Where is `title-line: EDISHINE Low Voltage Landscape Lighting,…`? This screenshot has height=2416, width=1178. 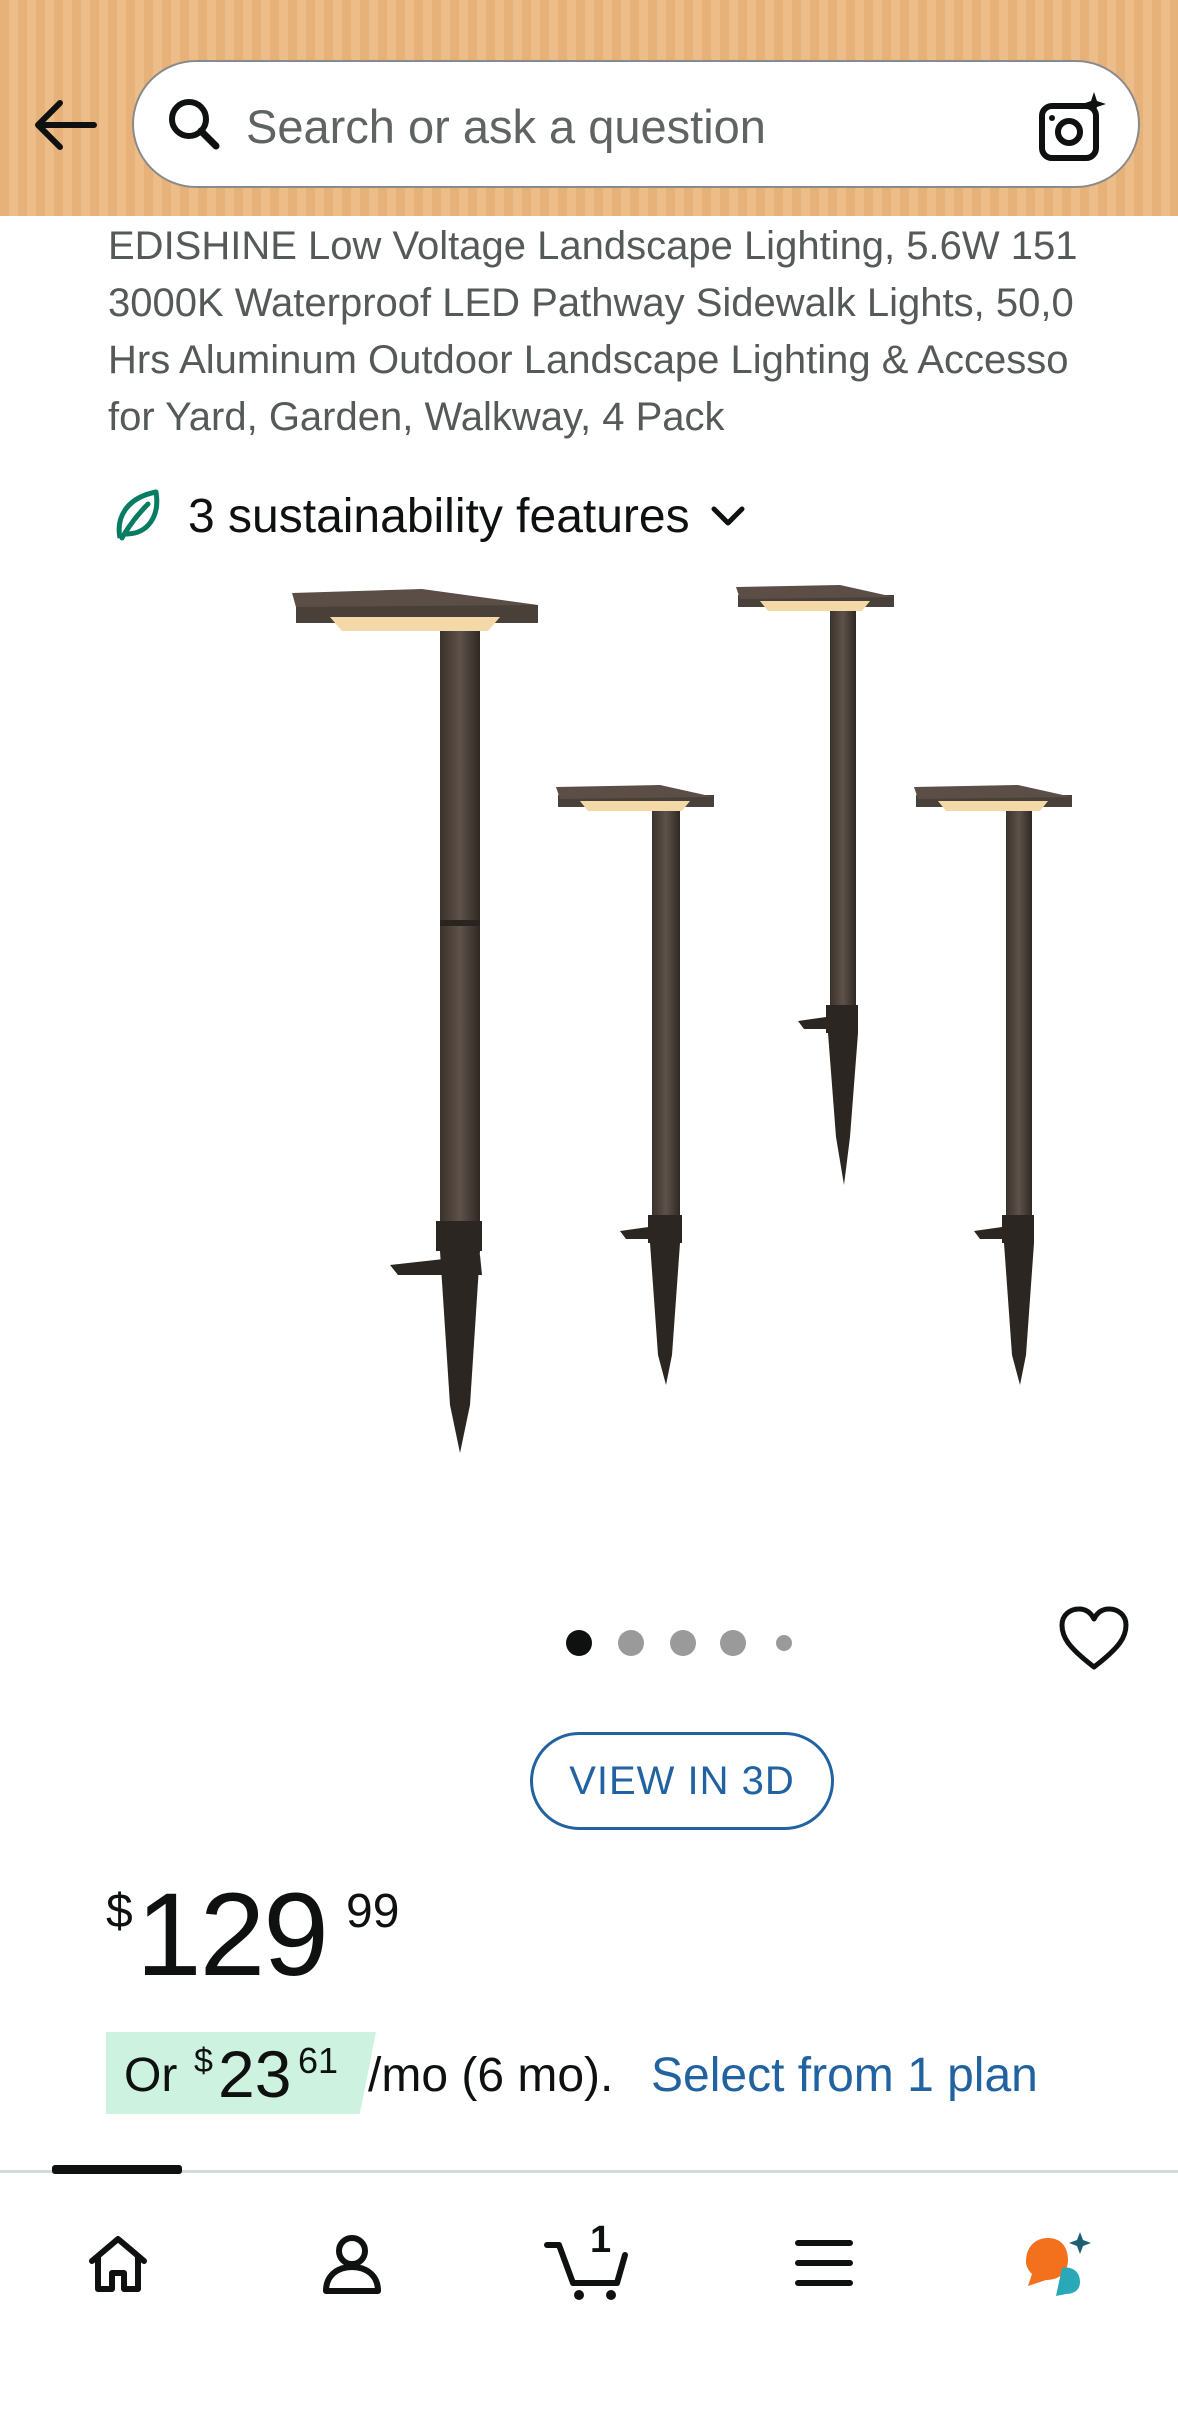 title-line: EDISHINE Low Voltage Landscape Lighting,… is located at coordinates (593, 246).